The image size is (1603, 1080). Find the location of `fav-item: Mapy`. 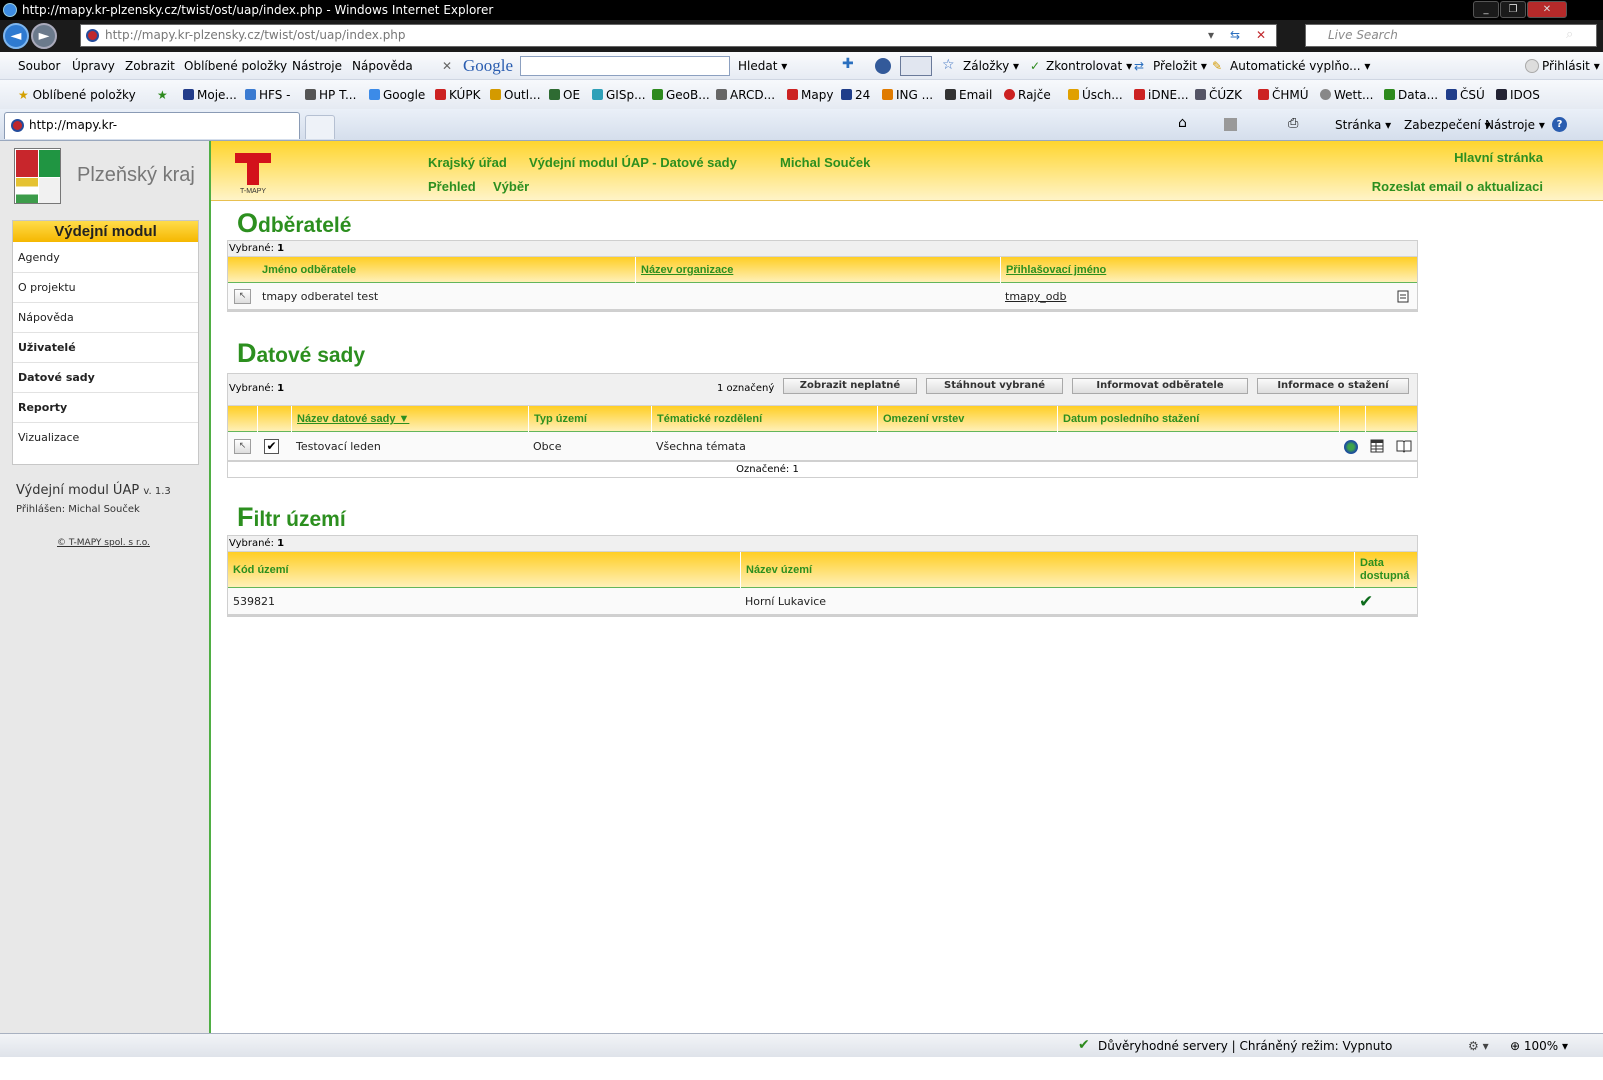

fav-item: Mapy is located at coordinates (810, 95).